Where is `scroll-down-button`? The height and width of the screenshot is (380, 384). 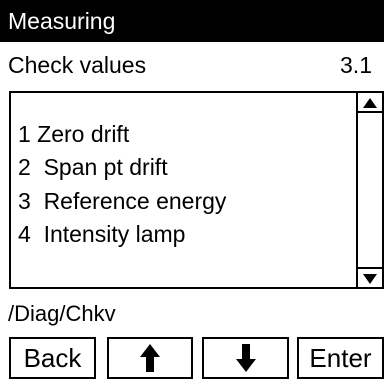 scroll-down-button is located at coordinates (370, 277).